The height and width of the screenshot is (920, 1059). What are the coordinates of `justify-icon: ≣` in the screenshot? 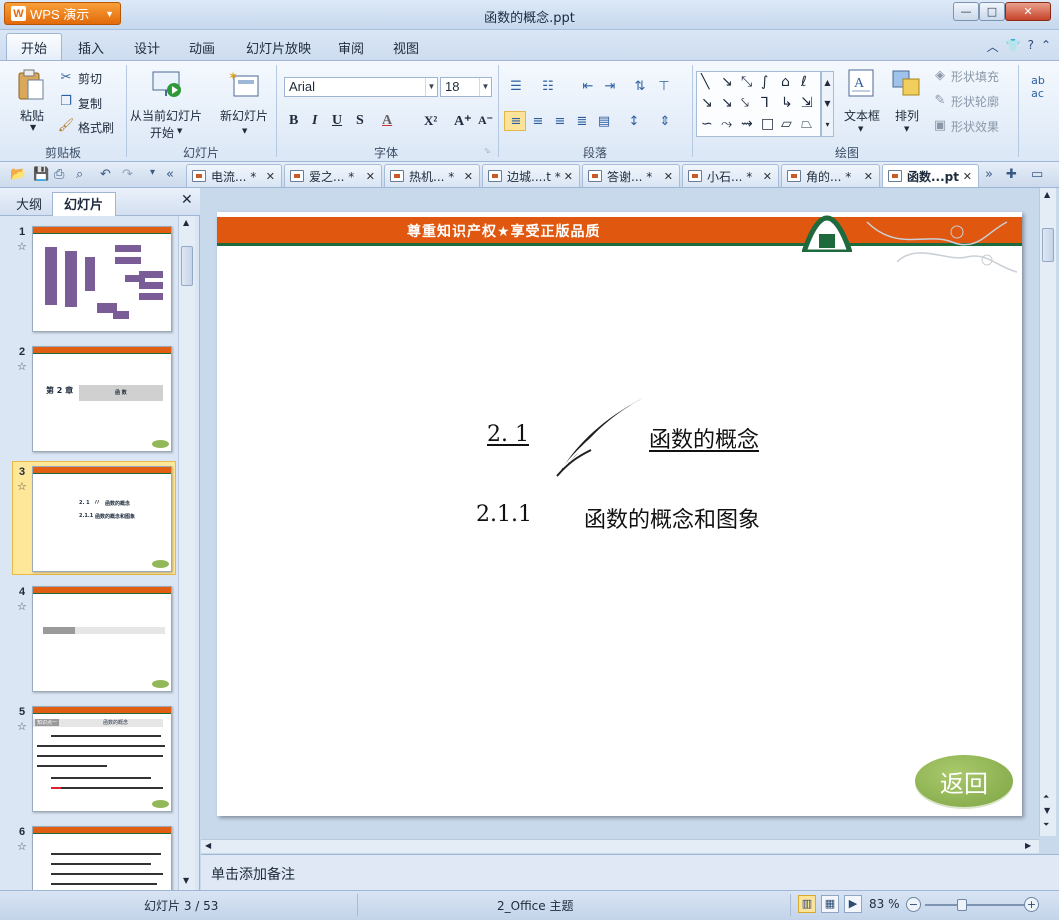 It's located at (582, 121).